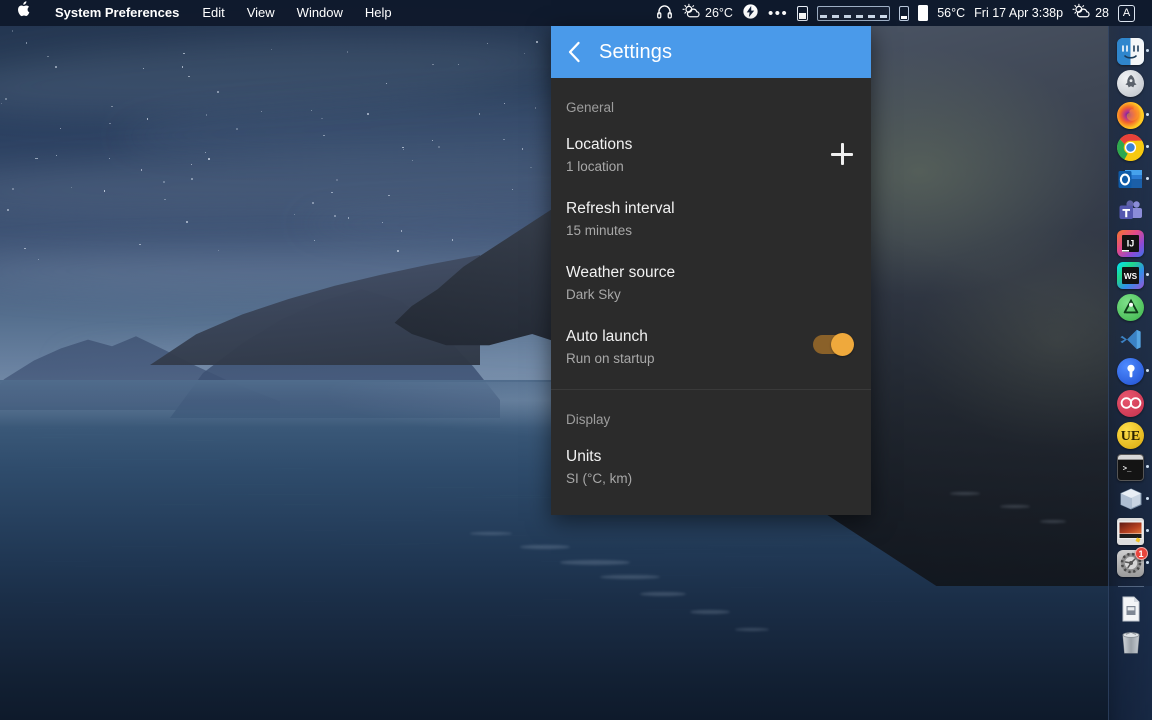 The image size is (1152, 720). I want to click on dock-item-virtualbox, so click(1131, 499).